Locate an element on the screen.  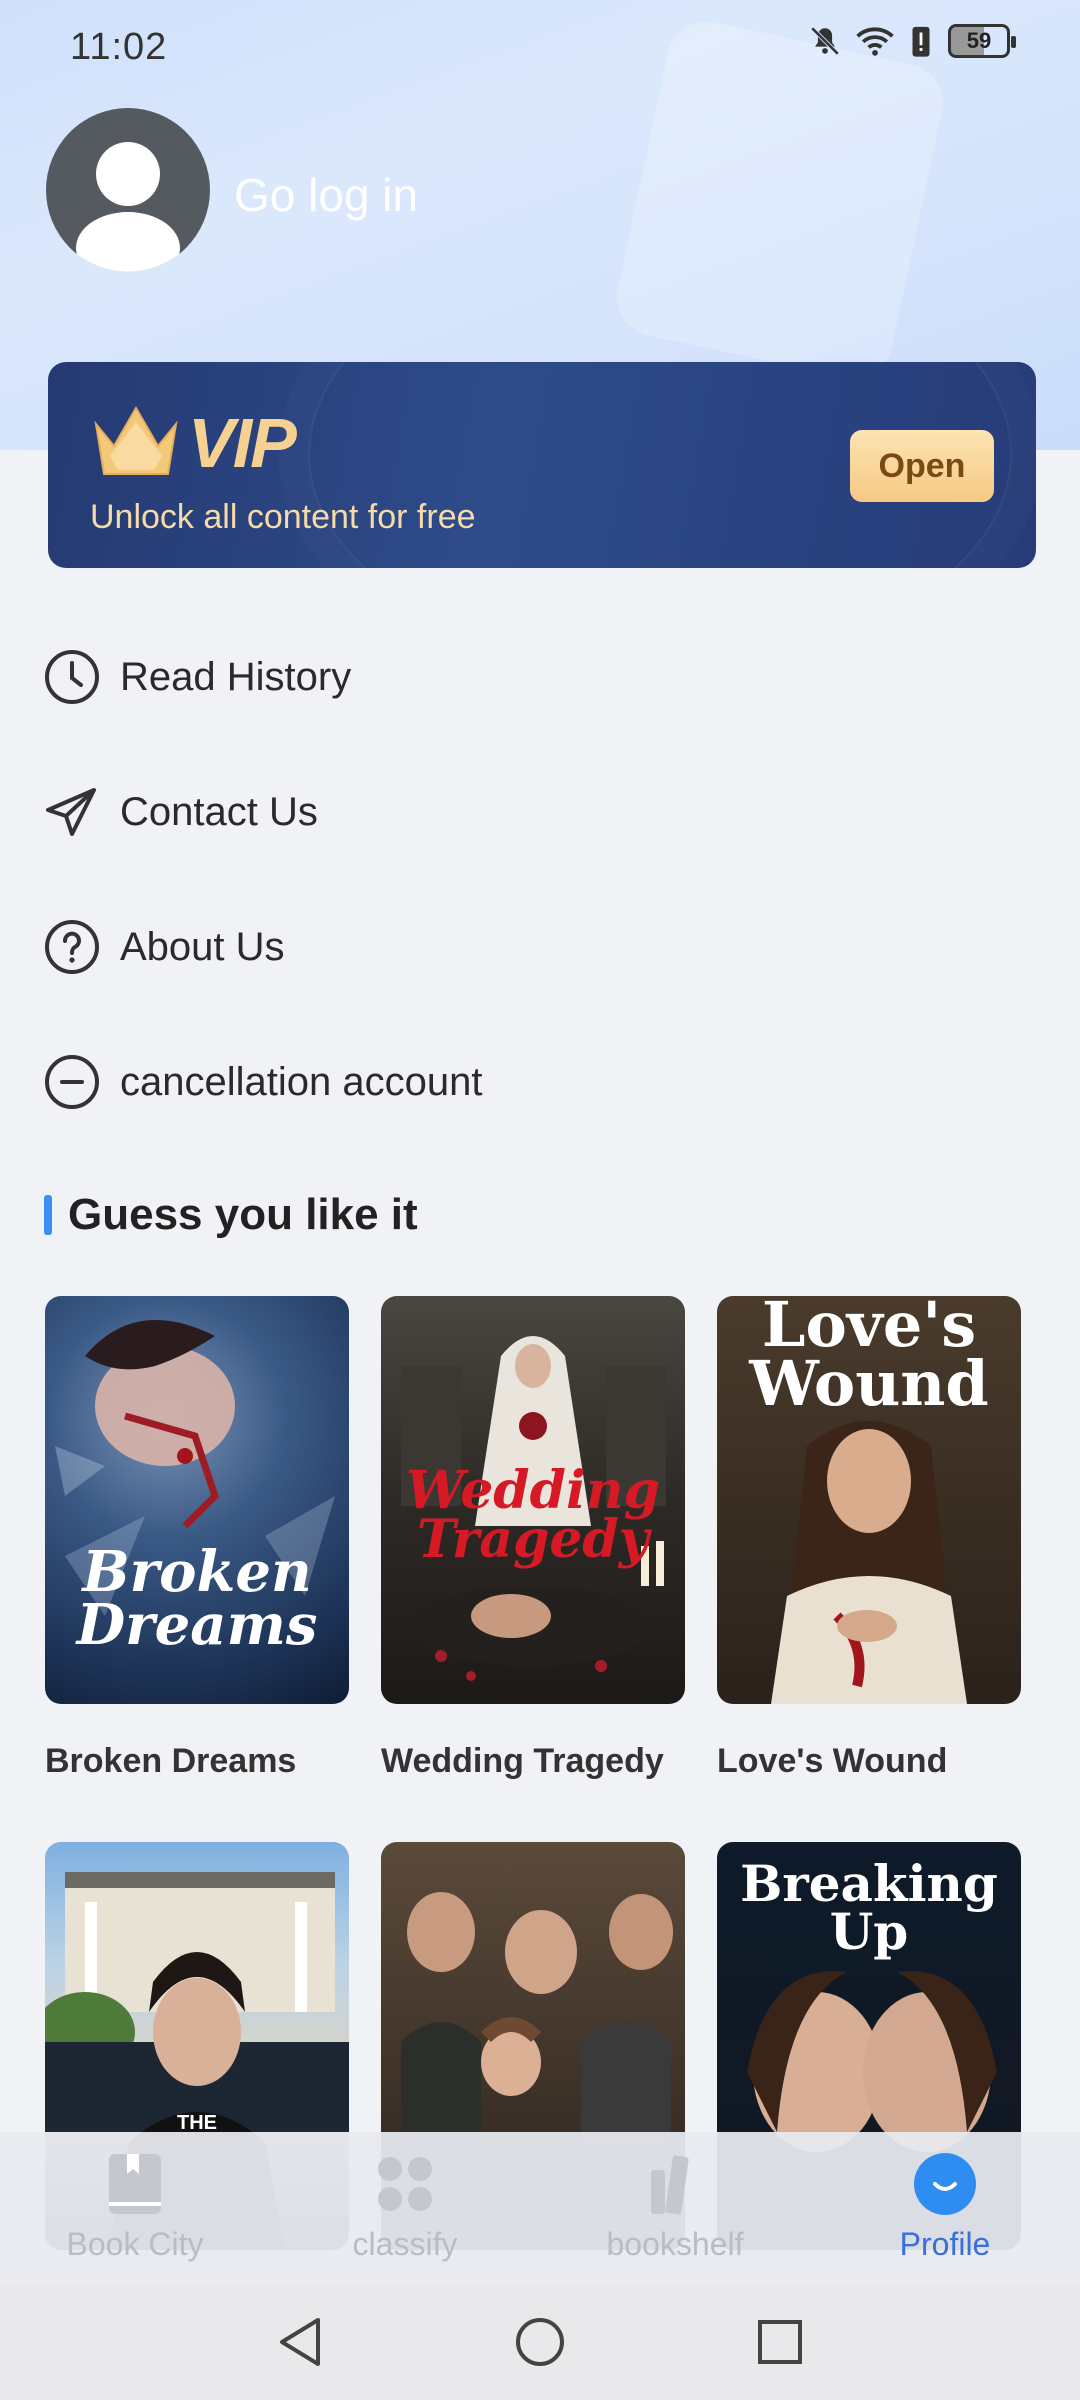
clock-icon is located at coordinates (72, 677).